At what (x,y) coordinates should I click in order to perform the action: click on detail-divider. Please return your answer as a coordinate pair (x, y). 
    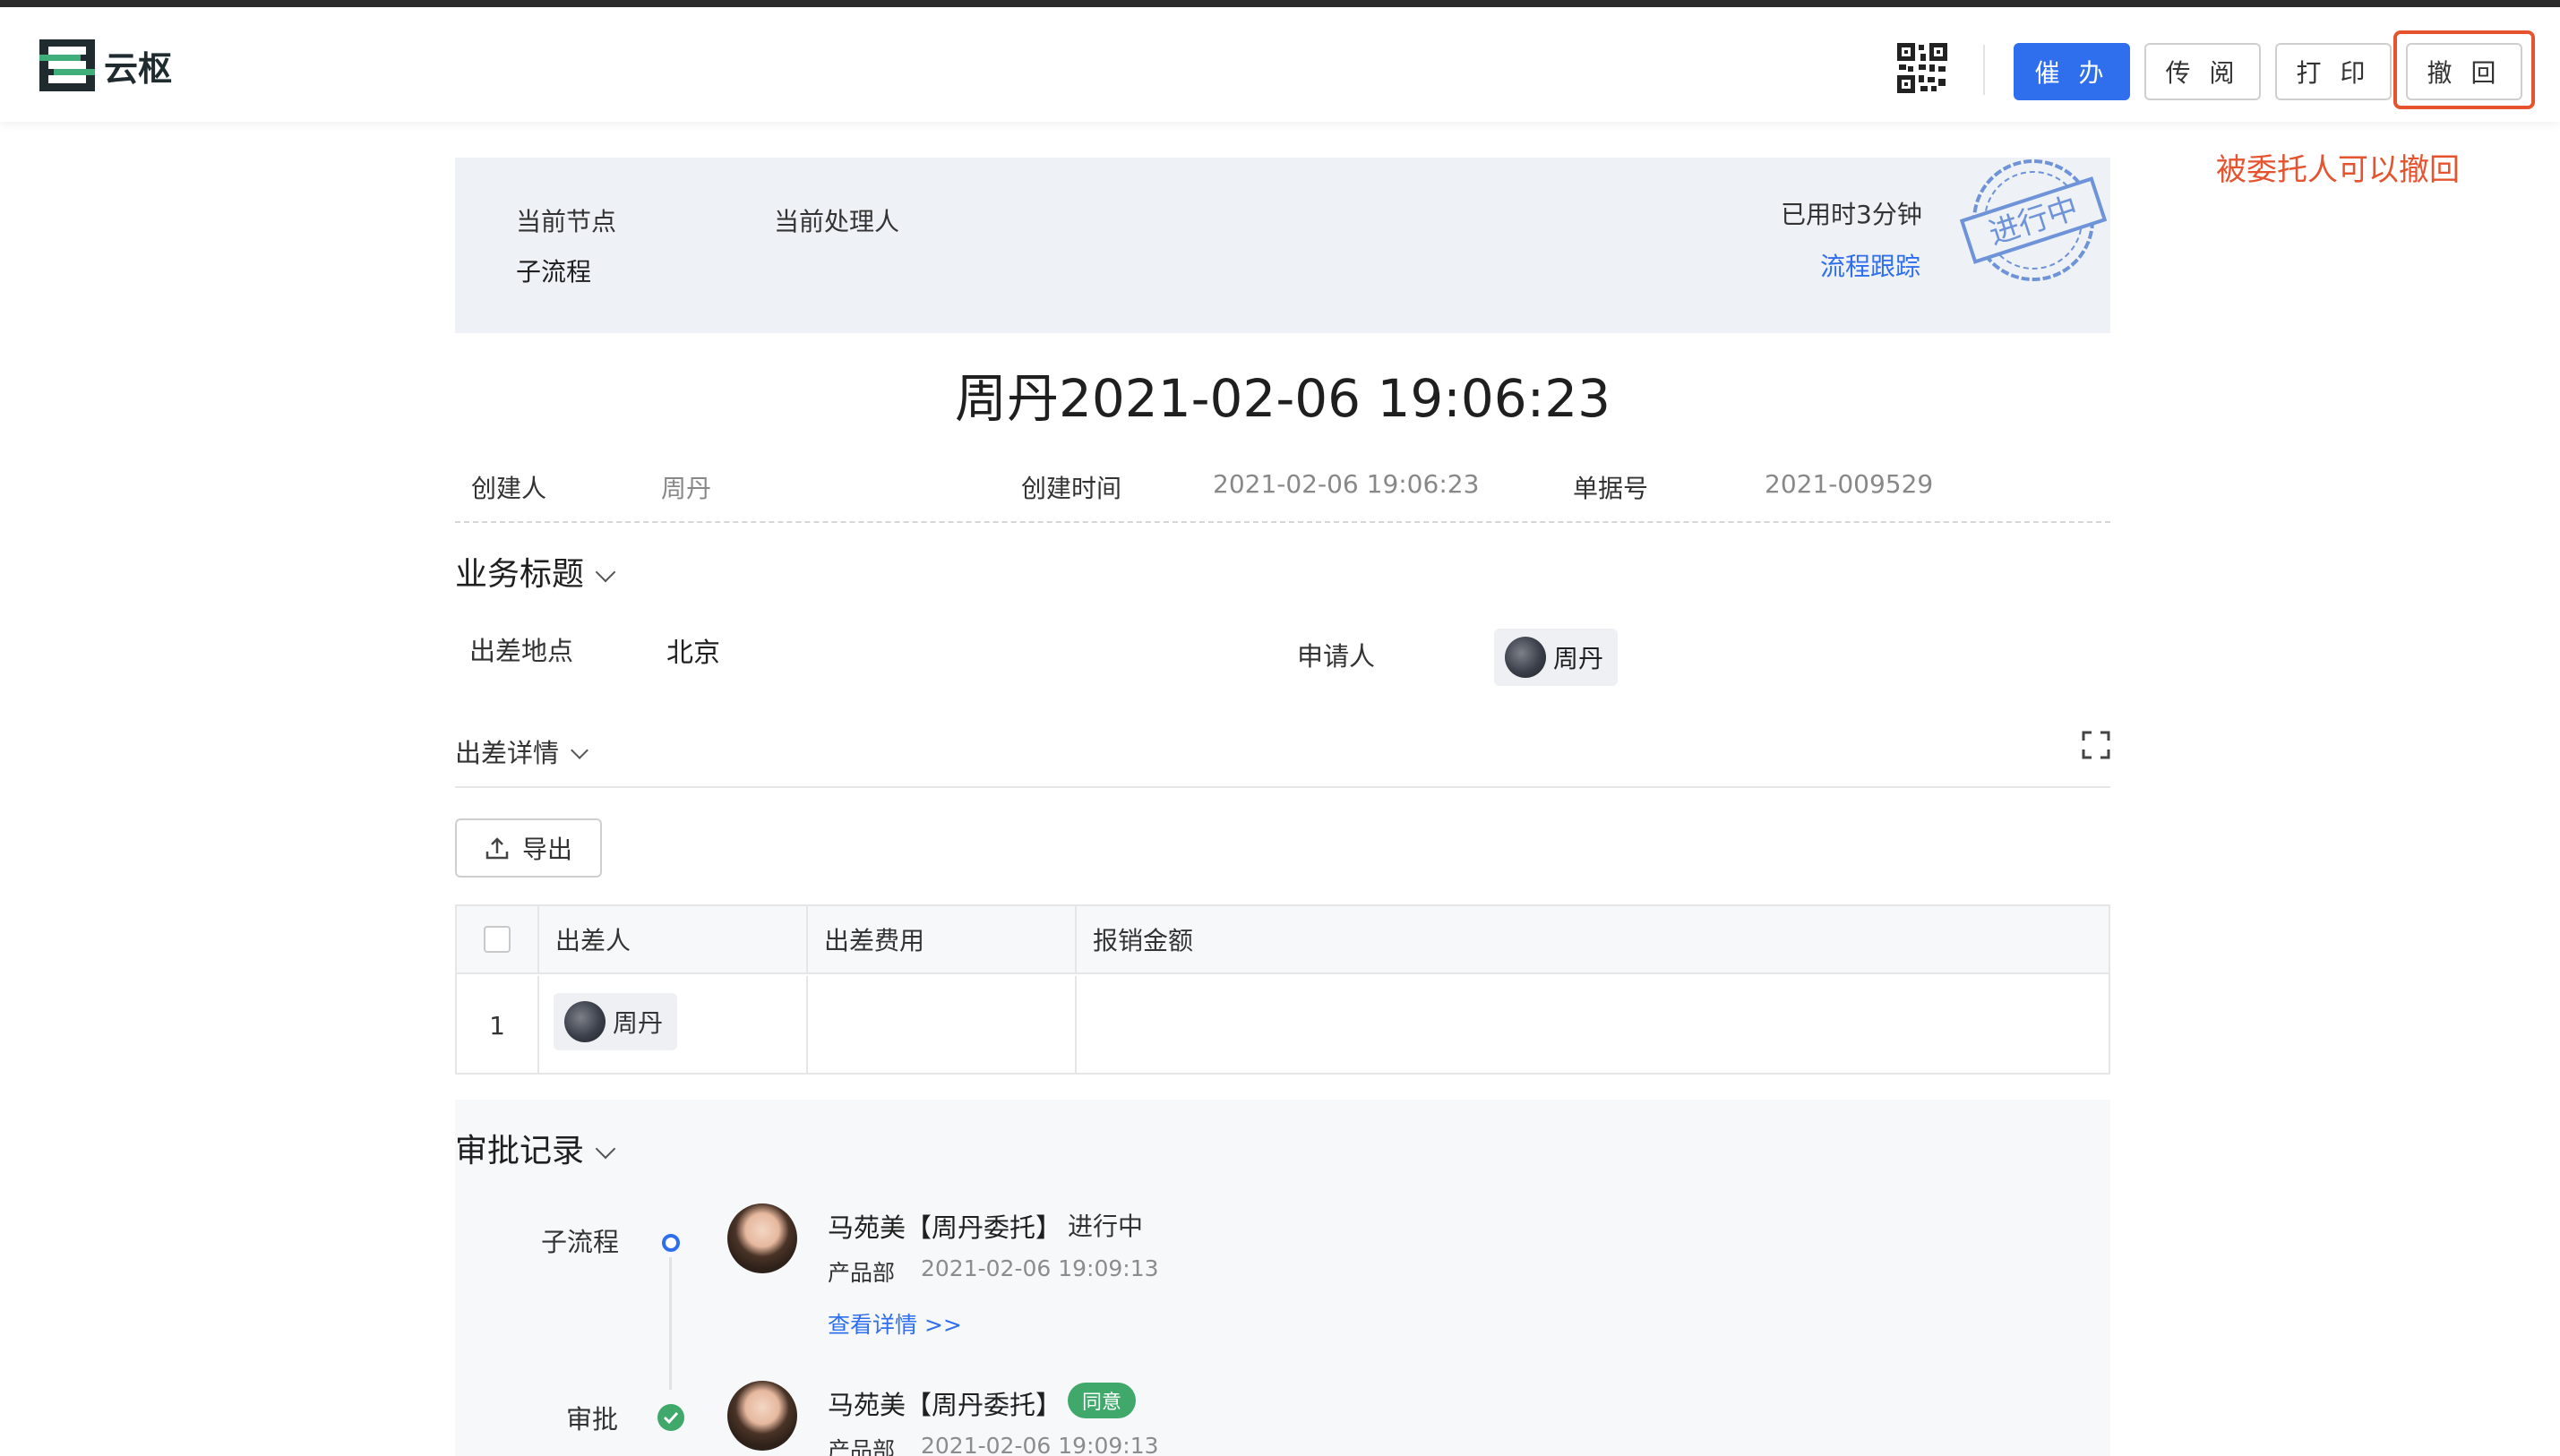
    Looking at the image, I should click on (1282, 787).